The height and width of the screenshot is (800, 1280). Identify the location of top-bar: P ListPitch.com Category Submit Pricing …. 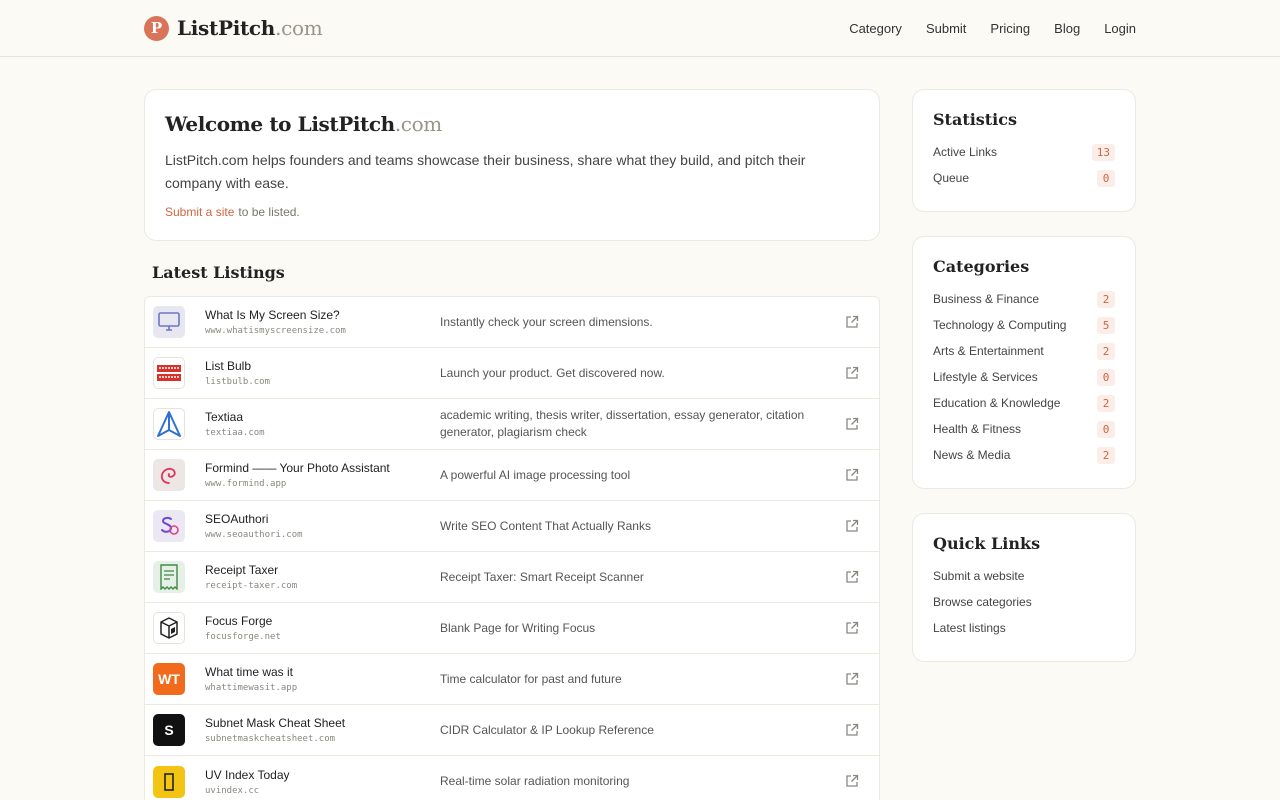
(640, 28).